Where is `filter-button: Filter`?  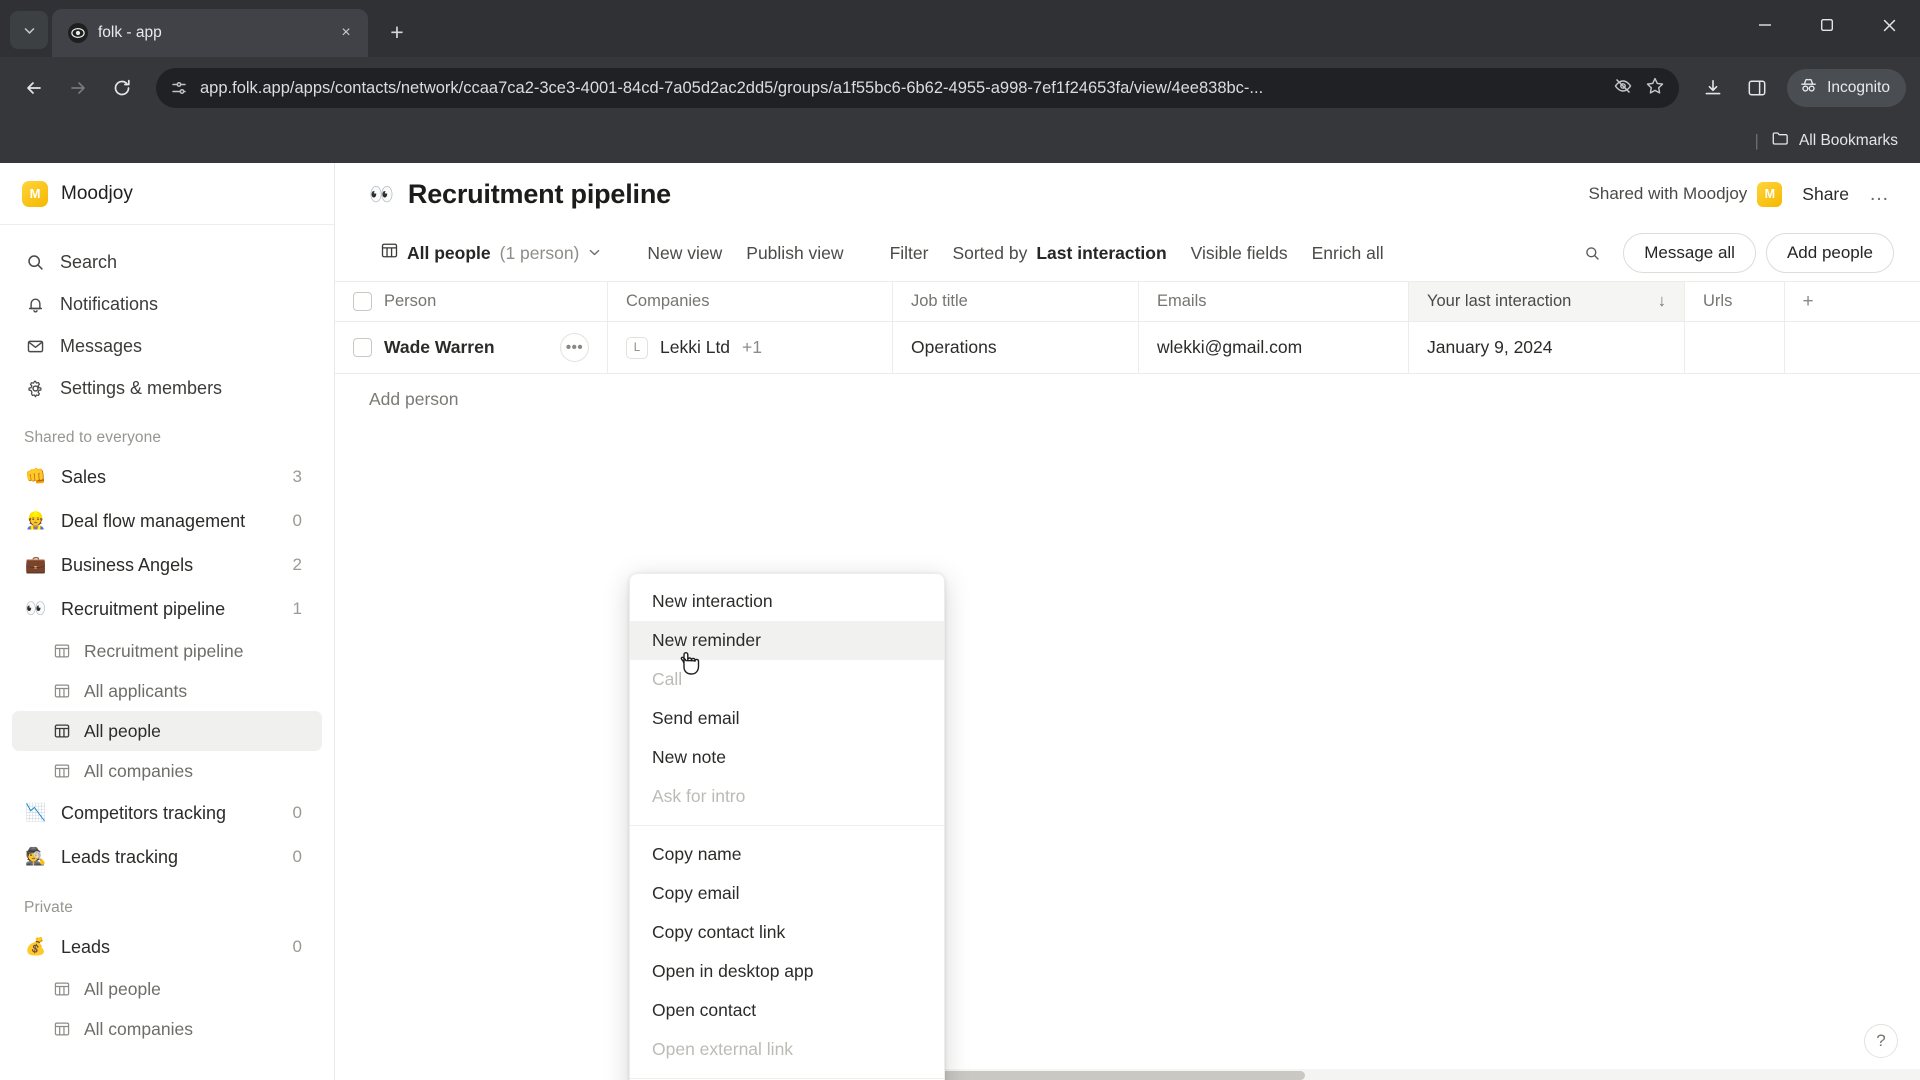
filter-button: Filter is located at coordinates (909, 253).